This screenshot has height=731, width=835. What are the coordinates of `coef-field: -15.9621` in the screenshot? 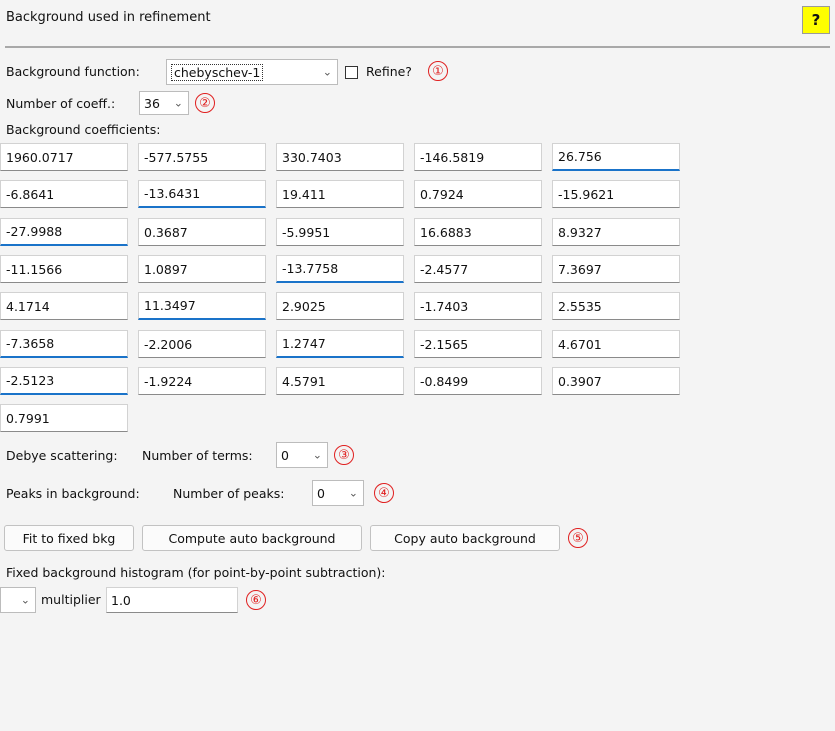 It's located at (616, 194).